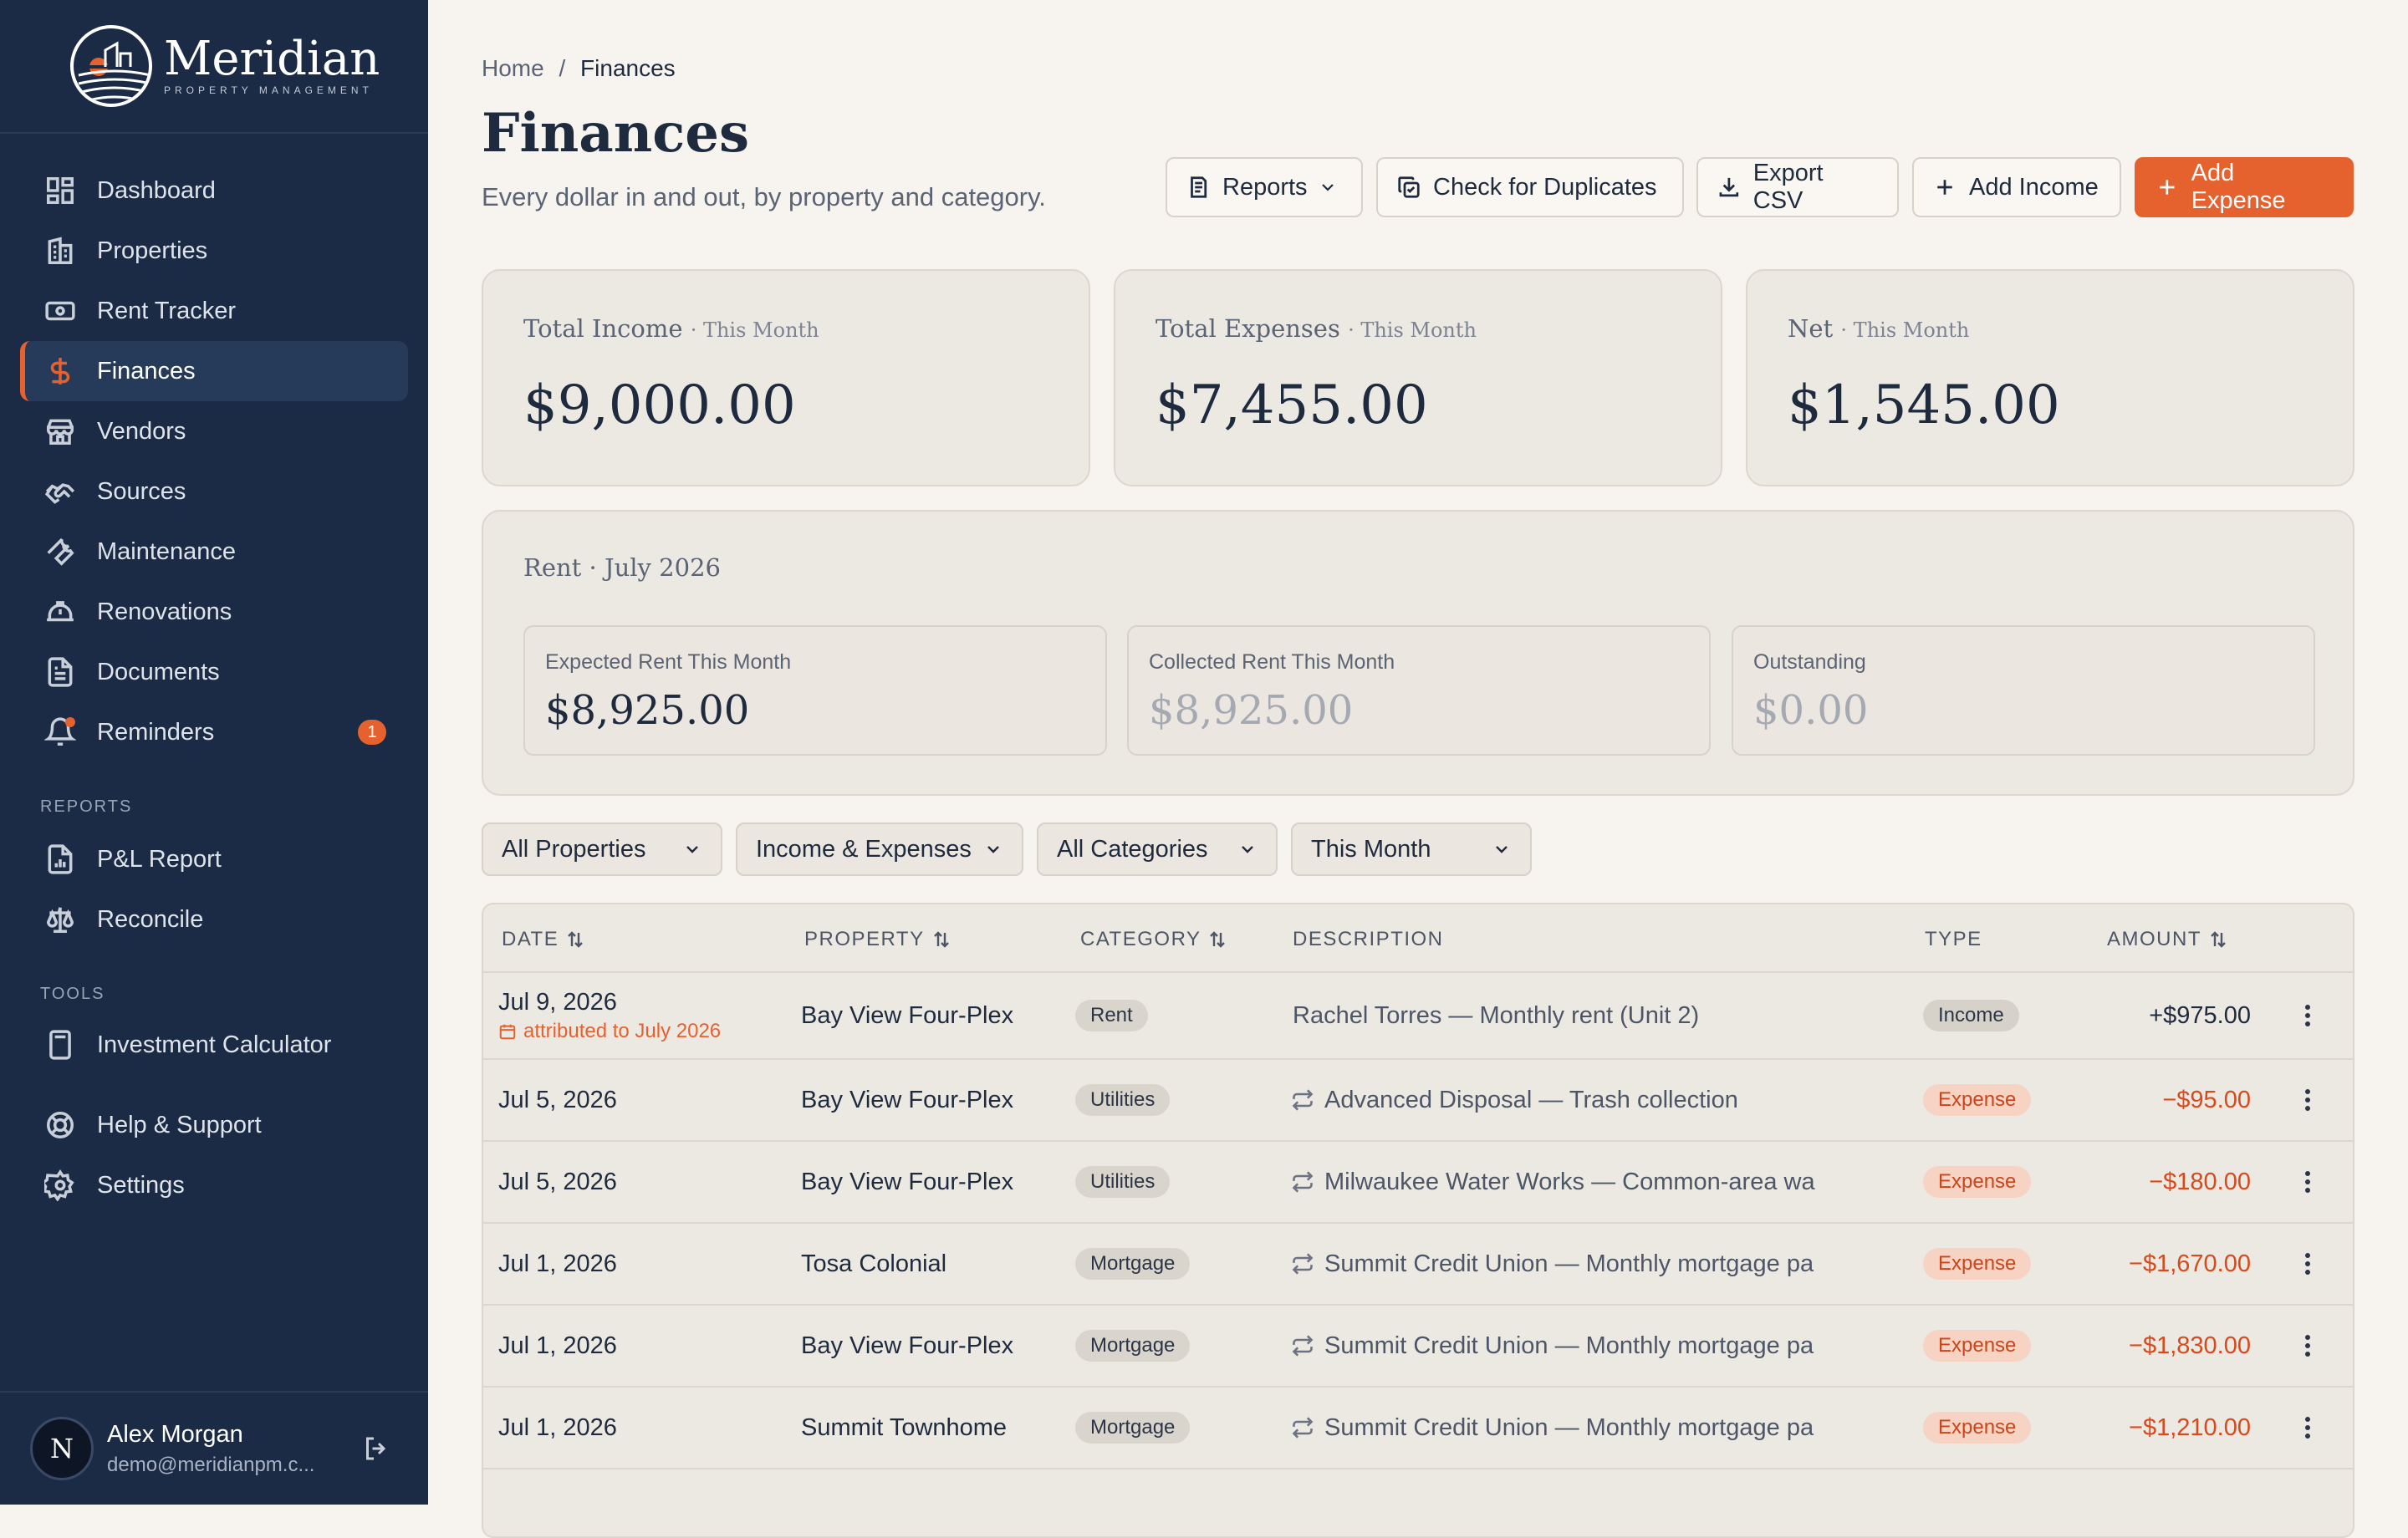 The width and height of the screenshot is (2408, 1538). What do you see at coordinates (214, 371) in the screenshot?
I see `sidebar-item-finances: Finances` at bounding box center [214, 371].